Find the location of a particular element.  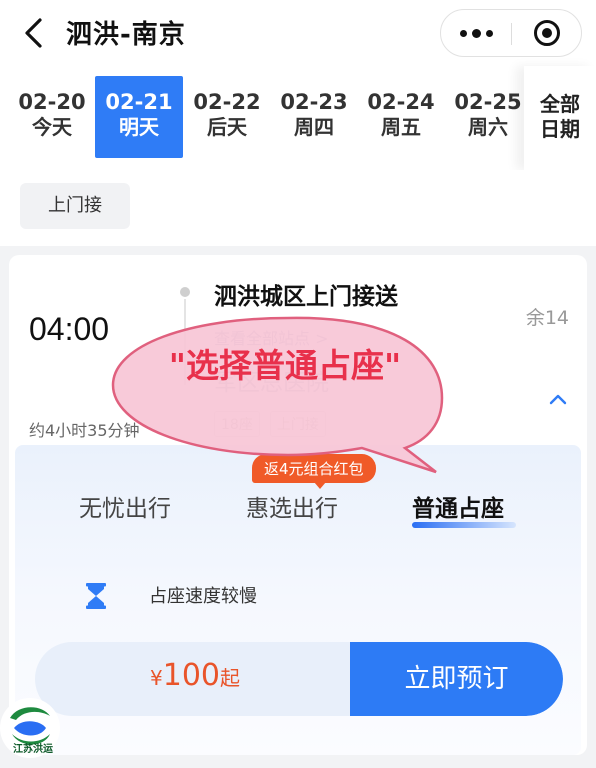

all-dates-label-2: 日期 is located at coordinates (560, 129).